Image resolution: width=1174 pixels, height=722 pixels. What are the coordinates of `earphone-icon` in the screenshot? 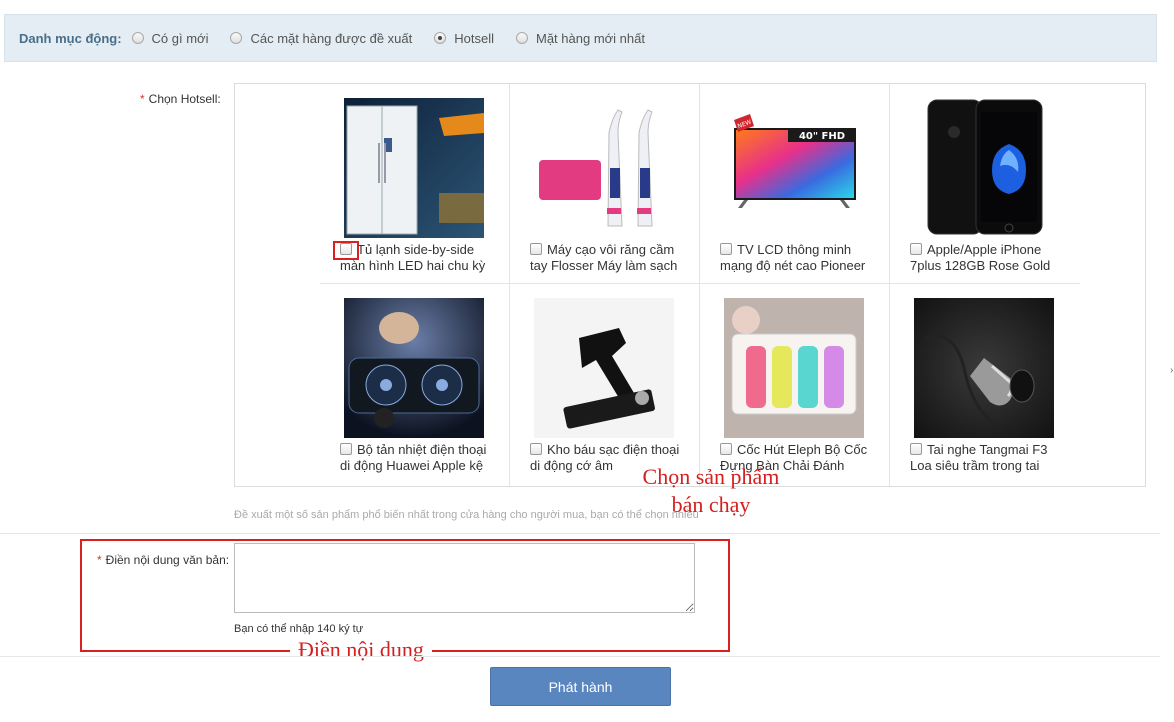 It's located at (984, 368).